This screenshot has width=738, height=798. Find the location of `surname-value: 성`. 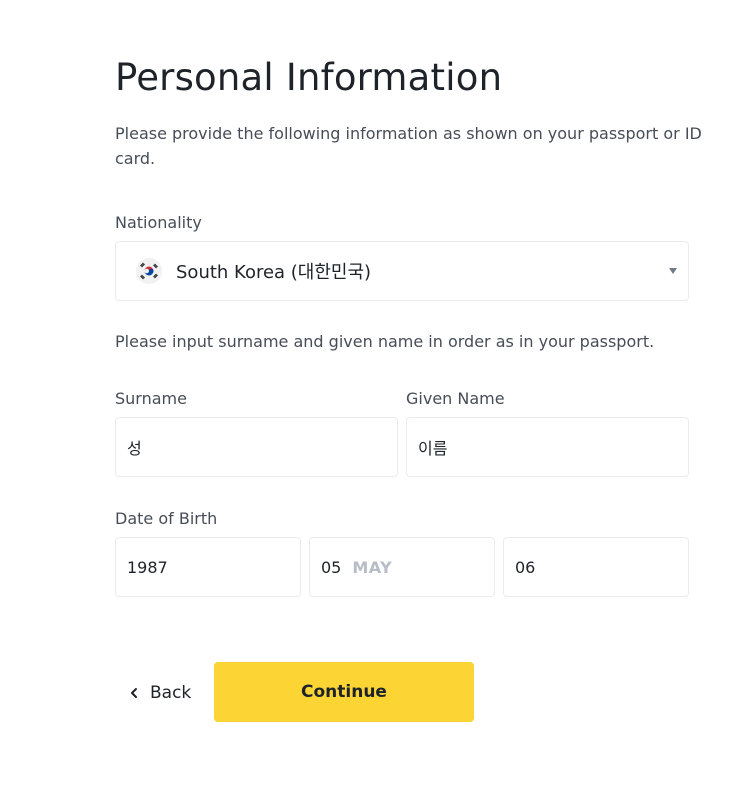

surname-value: 성 is located at coordinates (134, 448).